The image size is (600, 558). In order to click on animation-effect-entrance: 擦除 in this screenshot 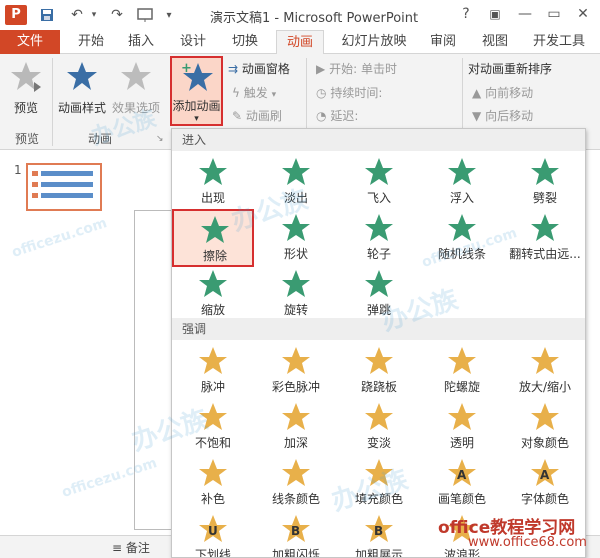, I will do `click(213, 238)`.